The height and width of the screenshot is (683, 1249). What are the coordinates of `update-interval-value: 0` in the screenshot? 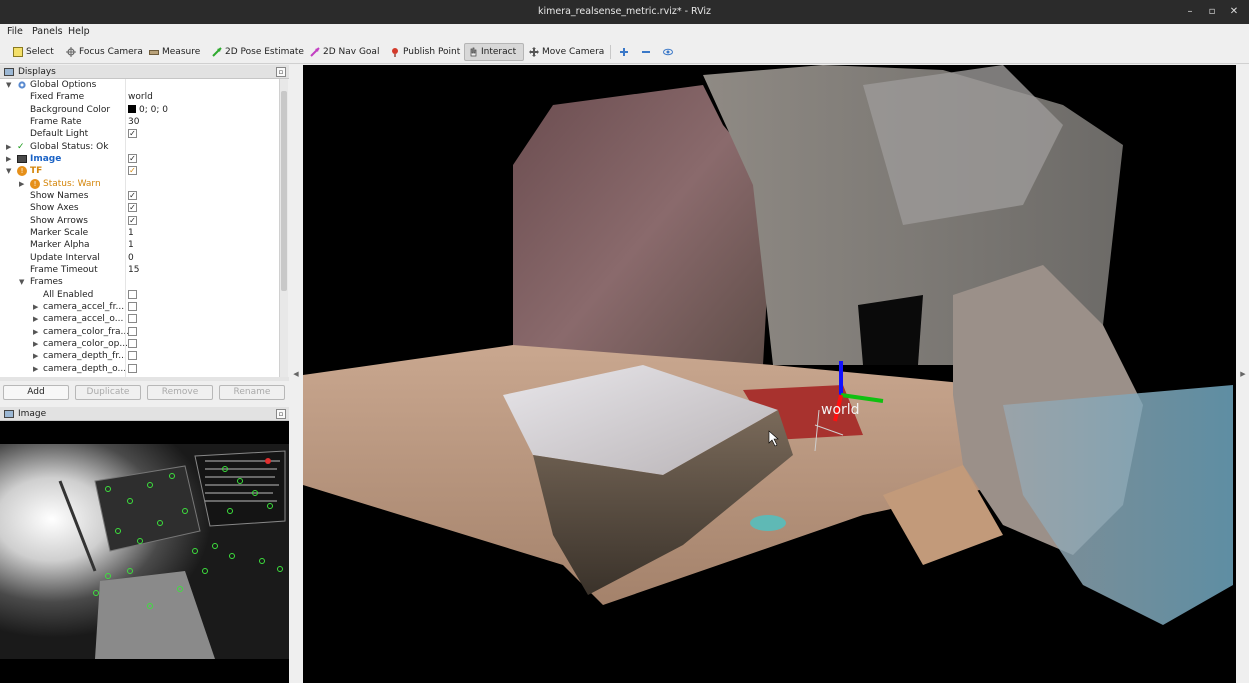 It's located at (131, 258).